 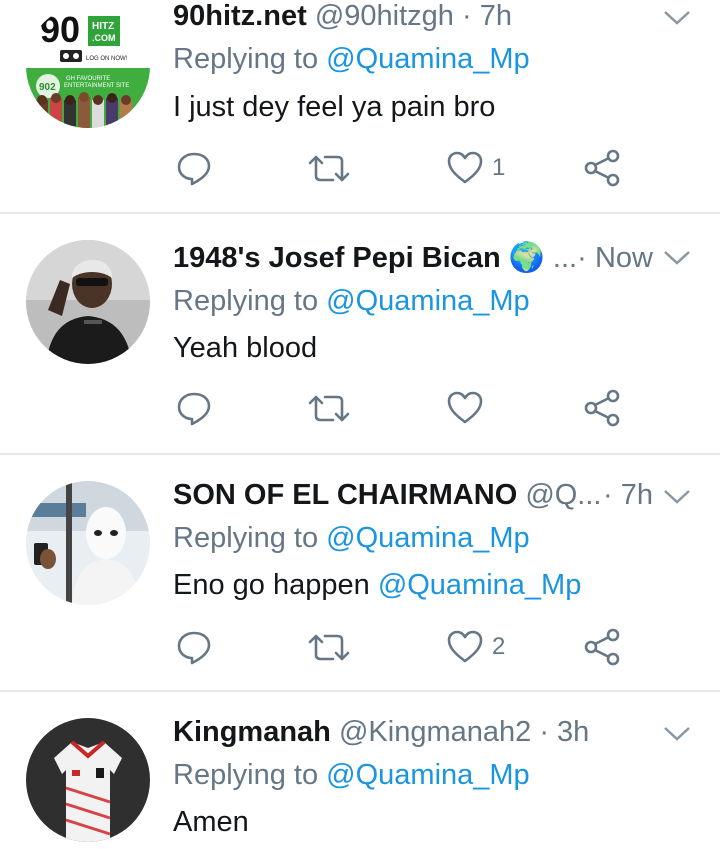 What do you see at coordinates (526, 258) in the screenshot?
I see `globe-emoji: 🌍` at bounding box center [526, 258].